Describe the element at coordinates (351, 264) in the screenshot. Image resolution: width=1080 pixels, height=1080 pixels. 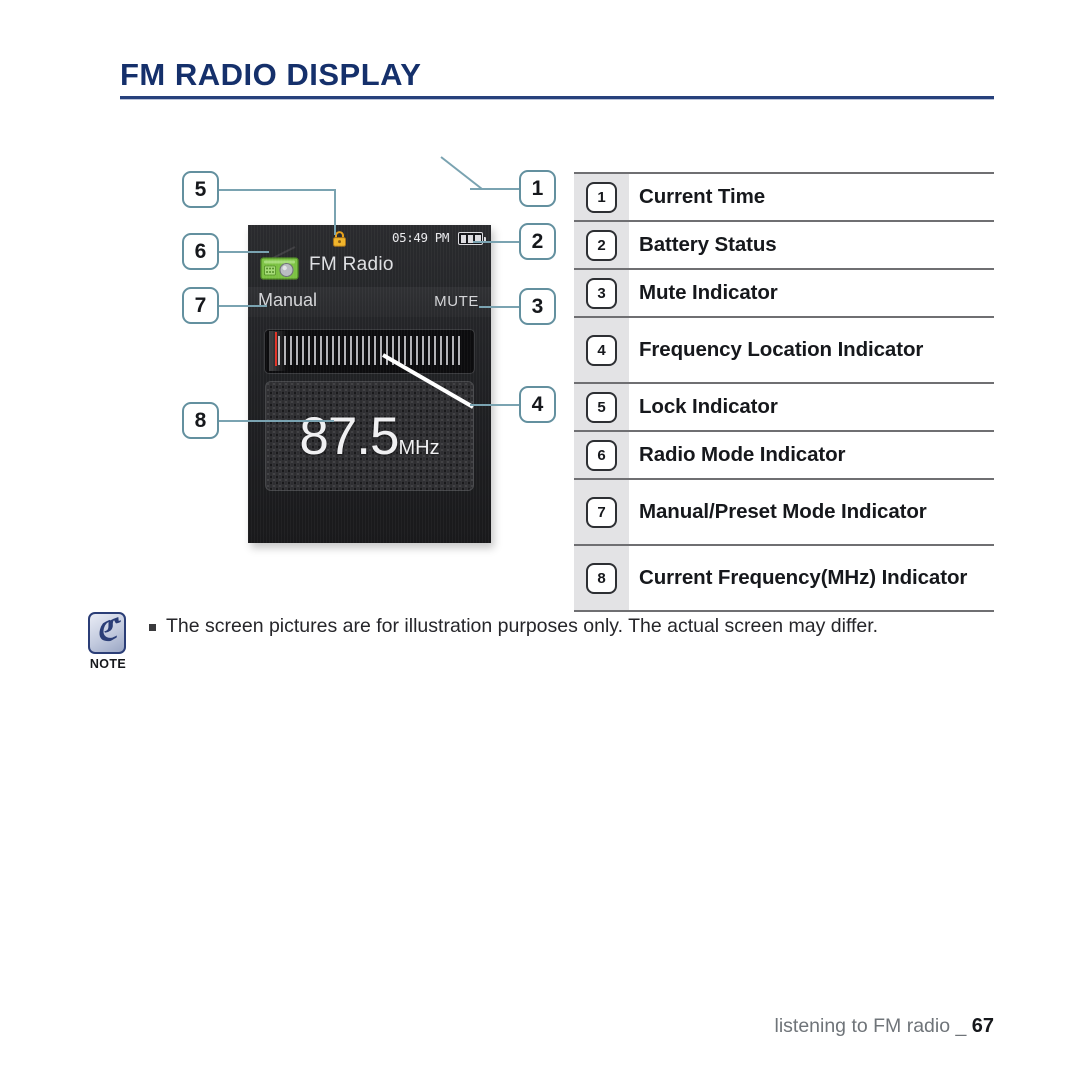
I see `app-title: FM Radio` at that location.